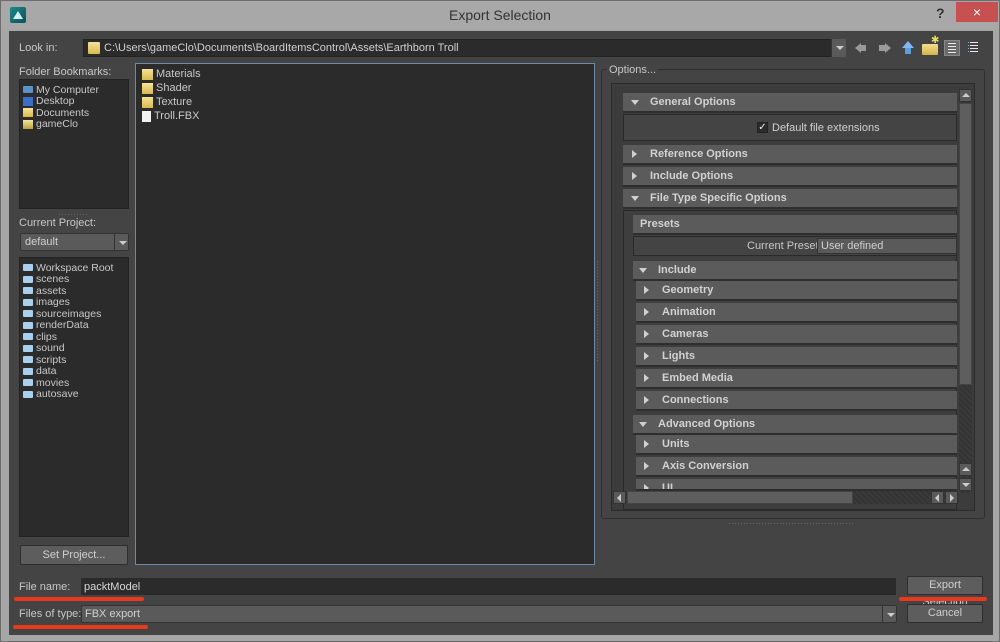 The height and width of the screenshot is (642, 1000). Describe the element at coordinates (74, 291) in the screenshot. I see `project-item: assets` at that location.